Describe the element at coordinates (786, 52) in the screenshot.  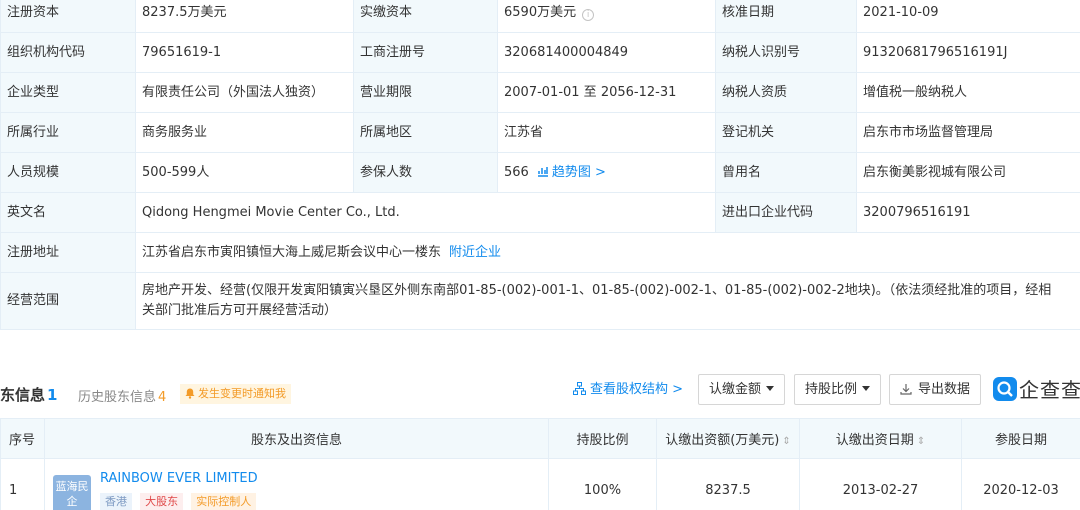
I see `info-key: 纳税人识别号` at that location.